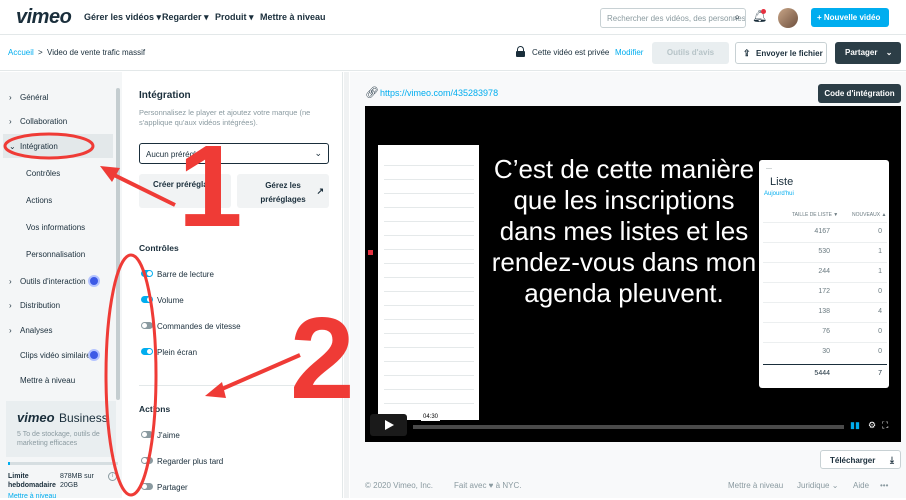 The image size is (906, 500). I want to click on annotation-circle-integration, so click(49, 146).